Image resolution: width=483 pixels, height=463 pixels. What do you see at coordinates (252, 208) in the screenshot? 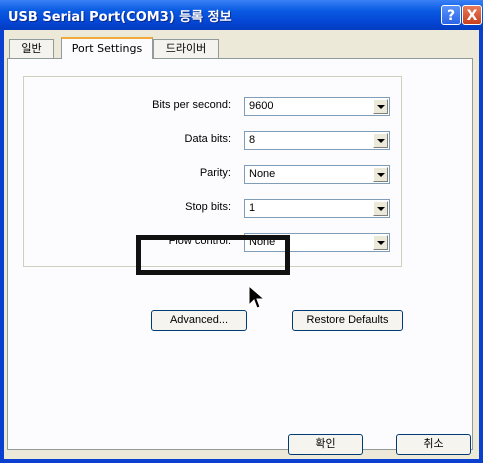
I see `stop-bits-value: 1` at bounding box center [252, 208].